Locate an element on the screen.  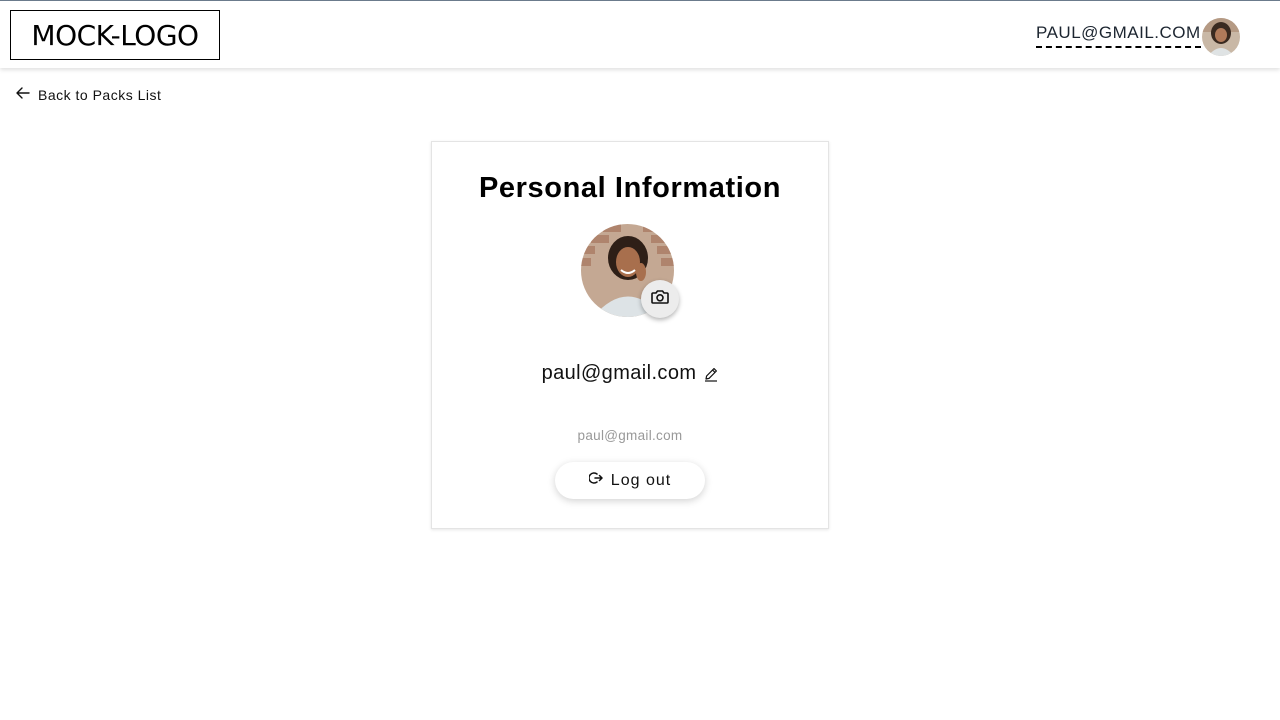
logout-label: Log out is located at coordinates (641, 480).